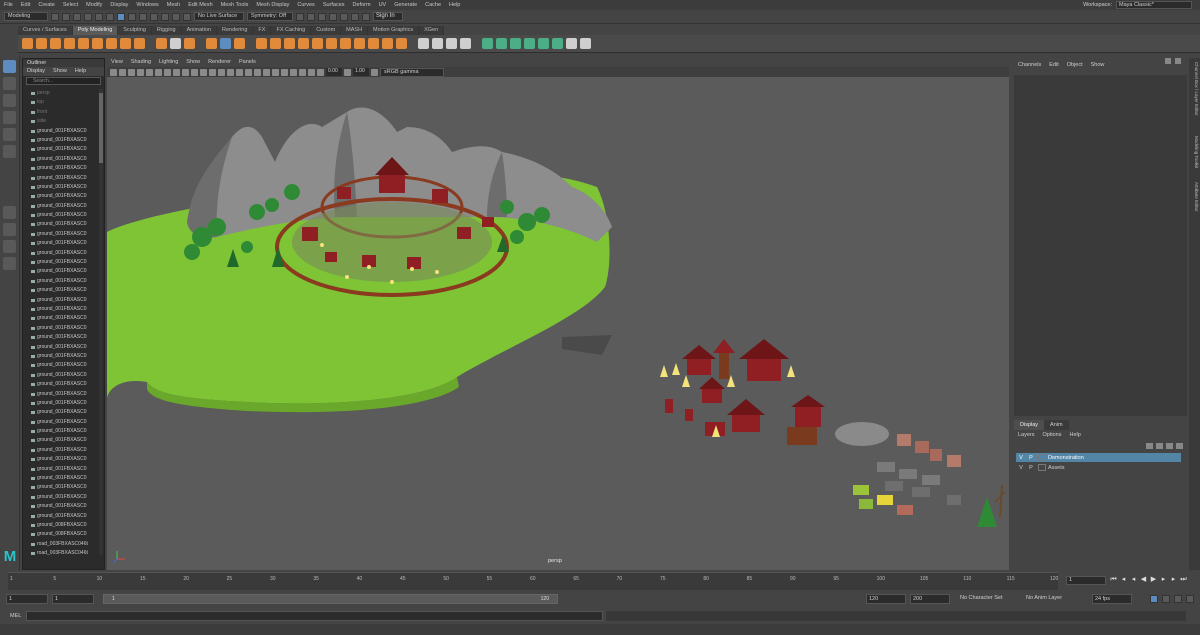  Describe the element at coordinates (70, 5) in the screenshot. I see `menu-select: Select` at that location.